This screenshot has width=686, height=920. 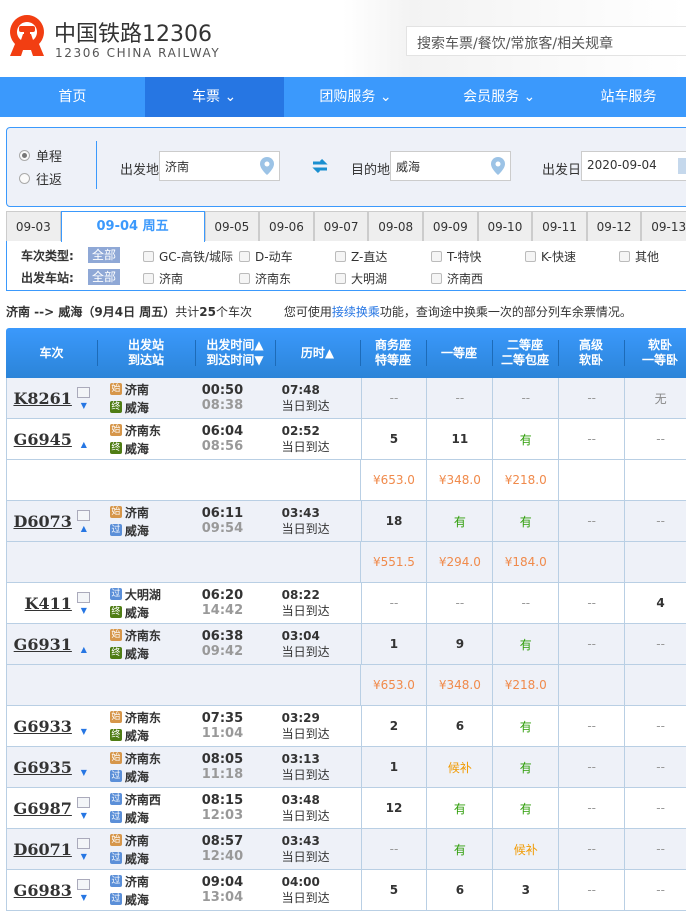 I want to click on column-header: 车次, so click(x=51, y=353).